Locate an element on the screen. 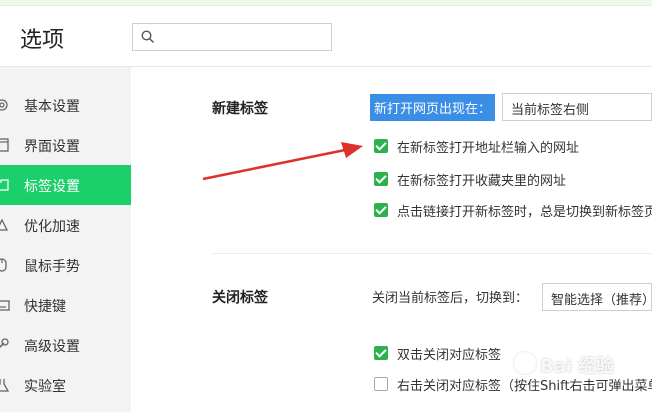 The width and height of the screenshot is (652, 412). annotation-arrow is located at coordinates (282, 161).